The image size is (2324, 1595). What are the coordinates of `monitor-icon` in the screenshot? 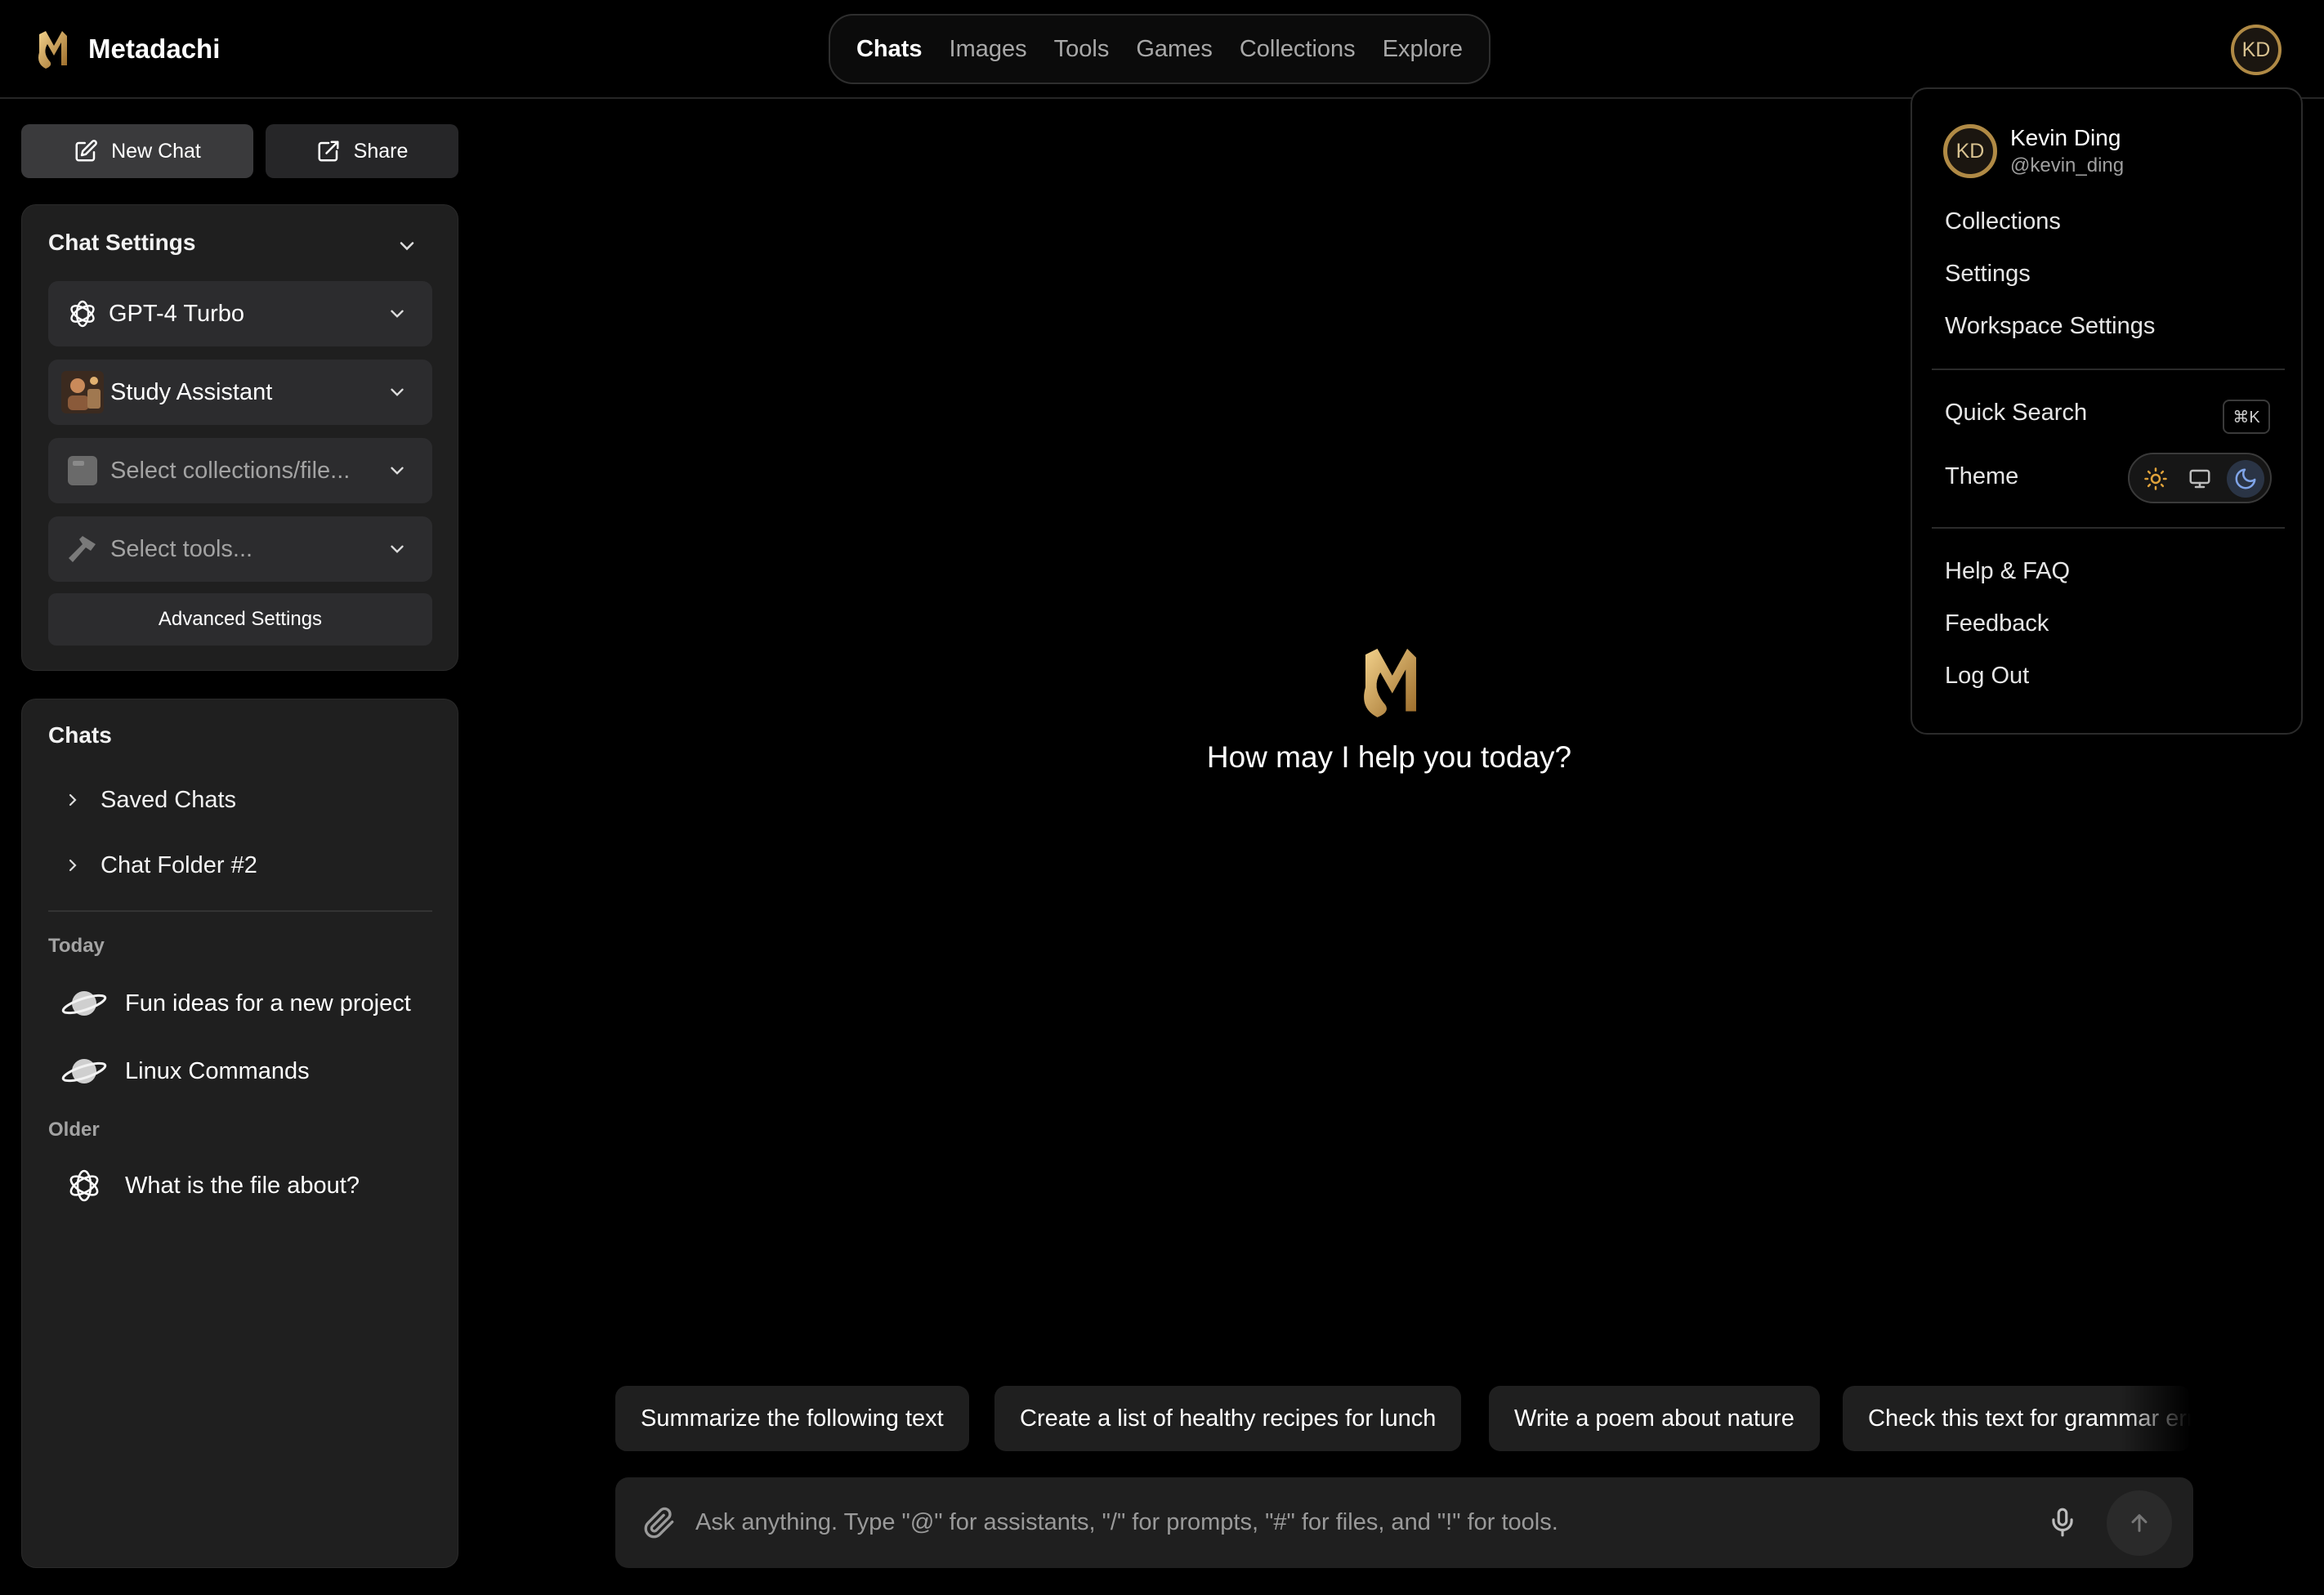 It's located at (2199, 479).